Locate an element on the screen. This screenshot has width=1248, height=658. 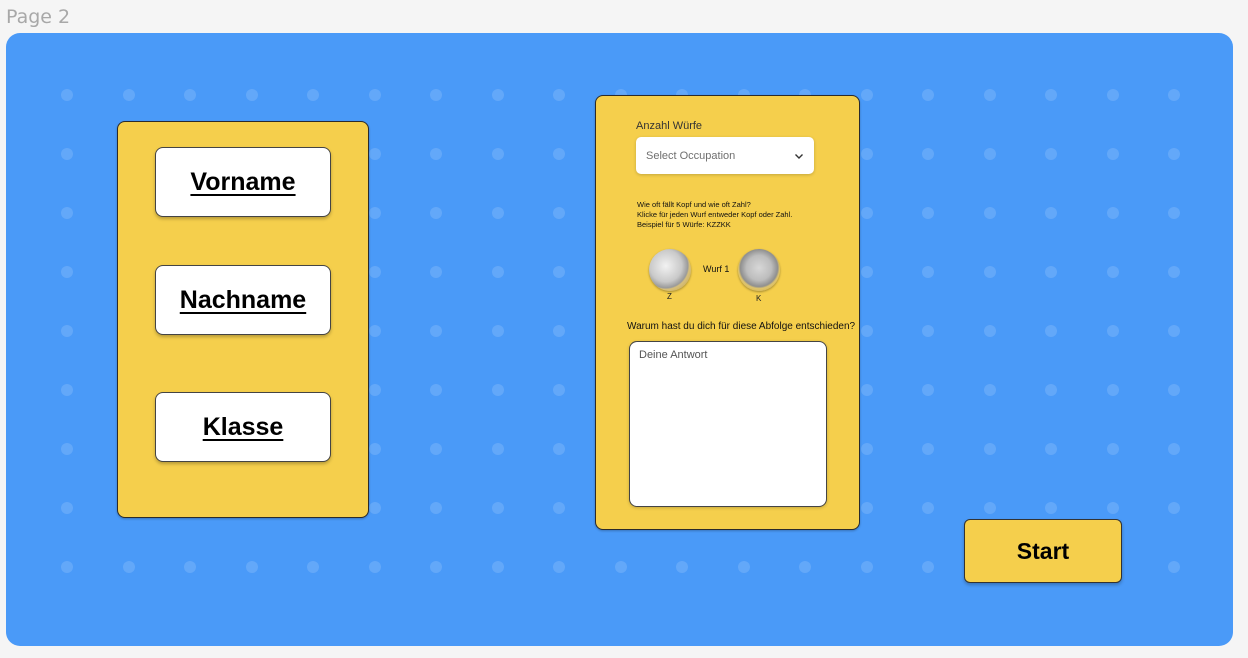
coin-heads-icon is located at coordinates (759, 270).